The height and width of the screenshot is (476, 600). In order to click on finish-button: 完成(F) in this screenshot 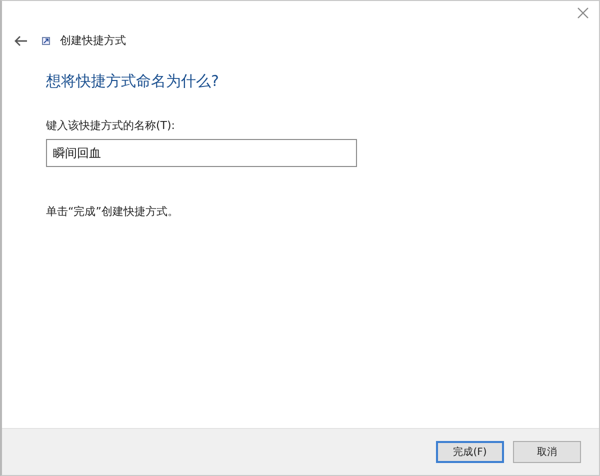, I will do `click(470, 452)`.